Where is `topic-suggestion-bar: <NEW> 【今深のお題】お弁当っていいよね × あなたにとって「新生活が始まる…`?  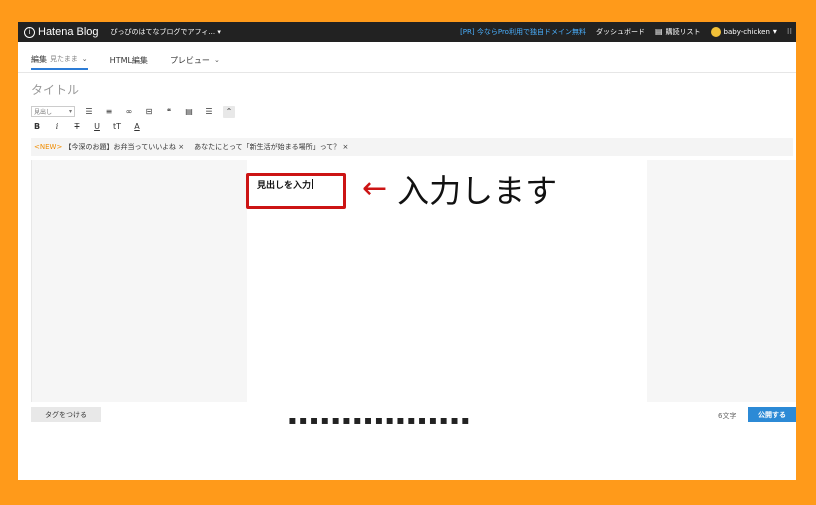 topic-suggestion-bar: <NEW> 【今深のお題】お弁当っていいよね × あなたにとって「新生活が始まる… is located at coordinates (412, 147).